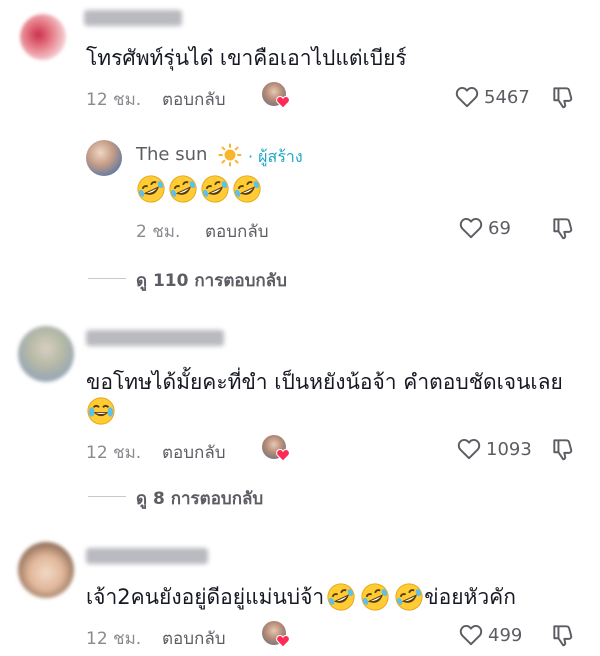 The height and width of the screenshot is (656, 600). I want to click on author-name: The sun, so click(172, 154).